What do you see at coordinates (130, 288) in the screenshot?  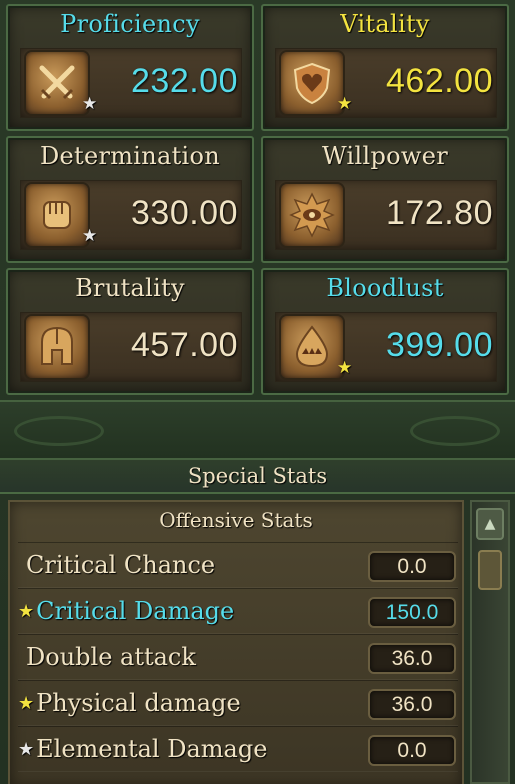 I see `attribute-name: Brutality` at bounding box center [130, 288].